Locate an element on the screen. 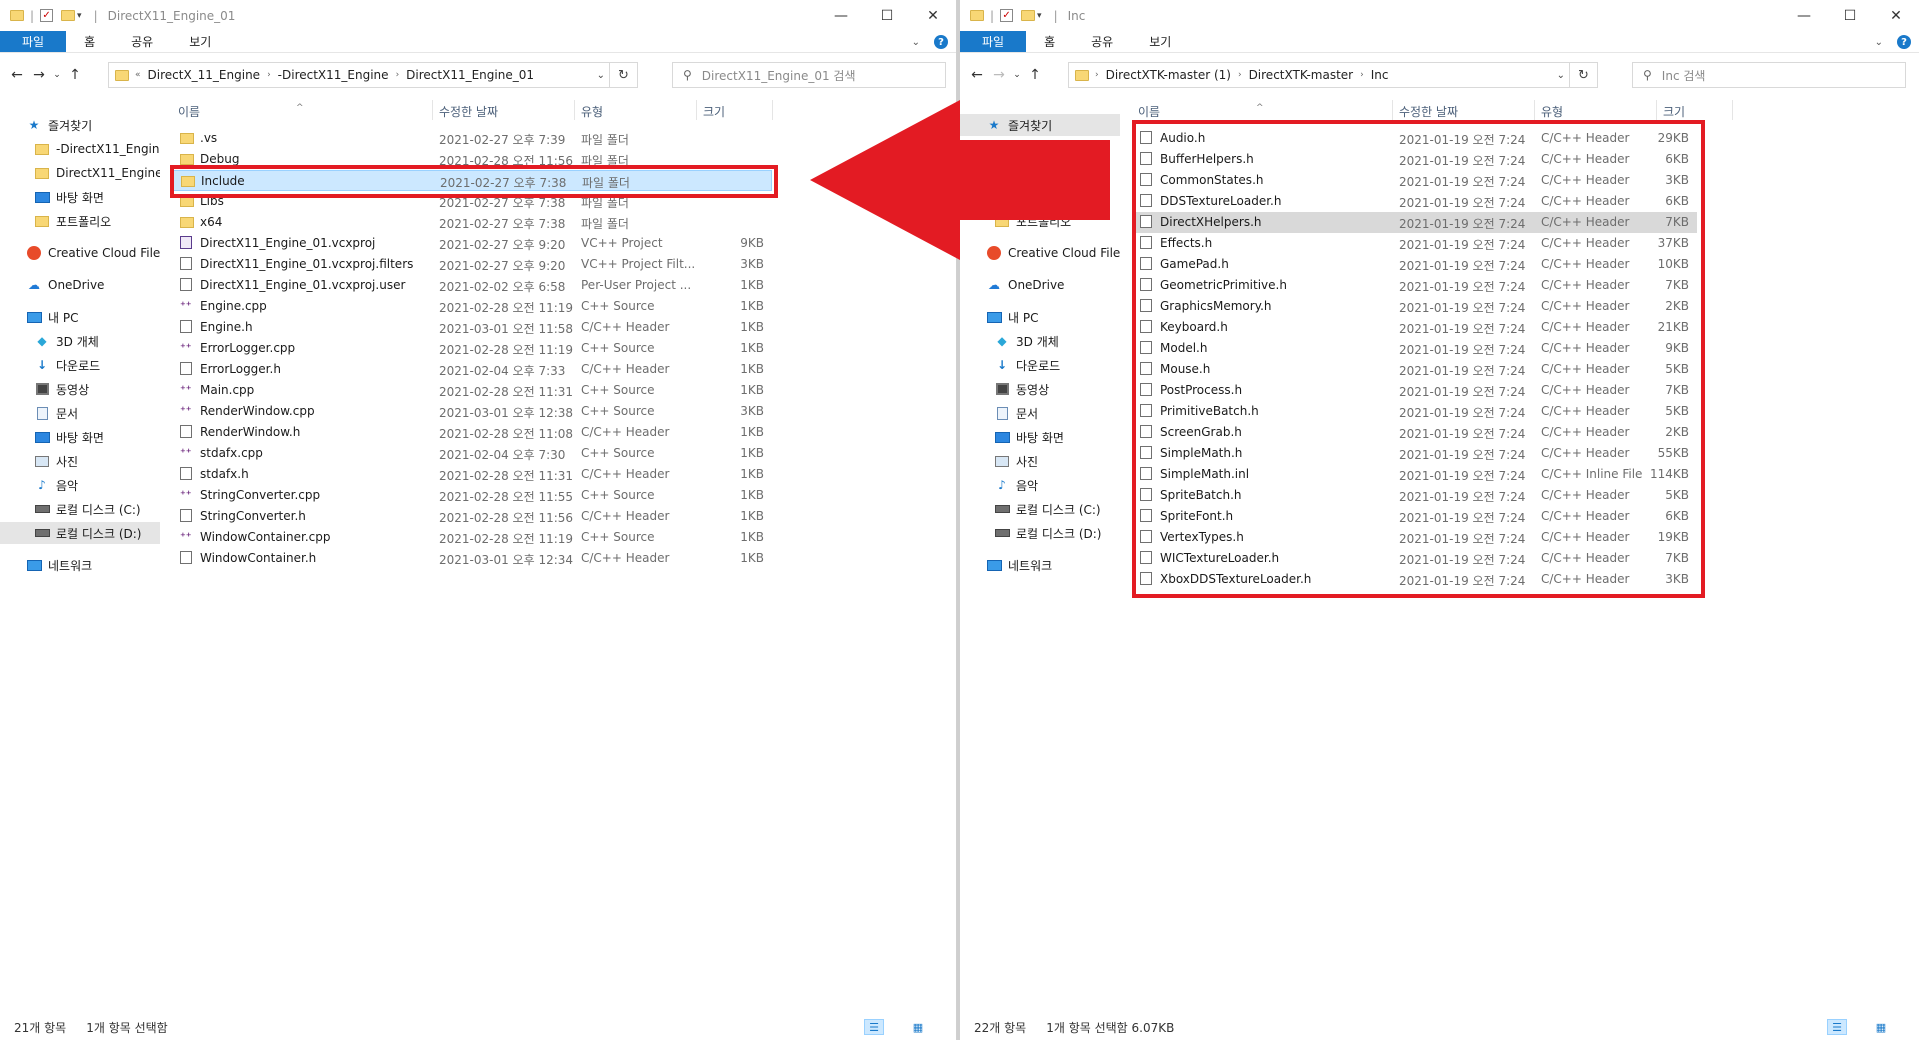 The width and height of the screenshot is (1919, 1040). nav-folder: DirectX11_Engine_( is located at coordinates (80, 173).